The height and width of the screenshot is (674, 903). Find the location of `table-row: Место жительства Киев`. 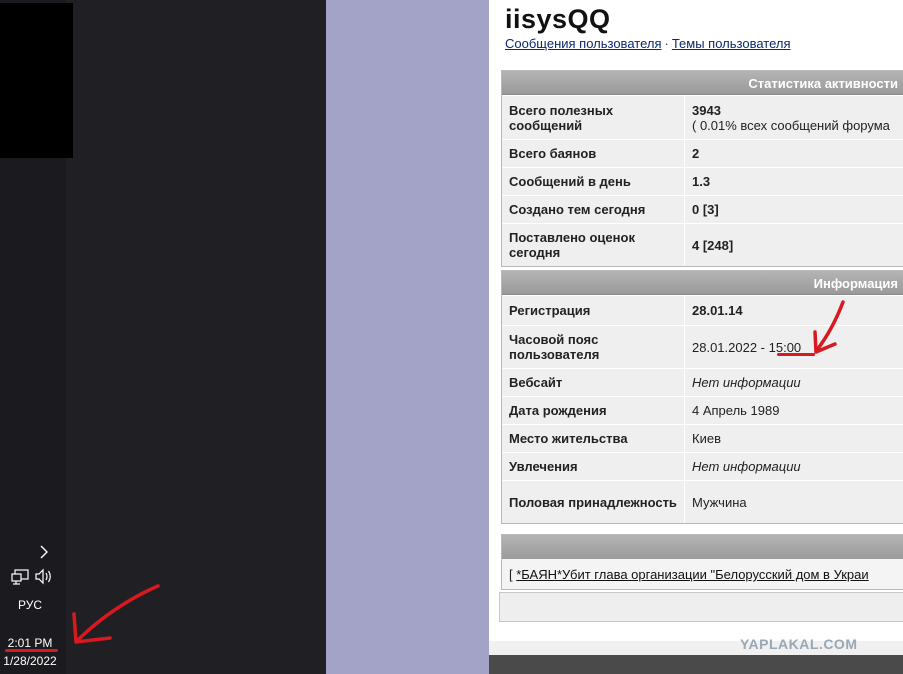

table-row: Место жительства Киев is located at coordinates (702, 438).